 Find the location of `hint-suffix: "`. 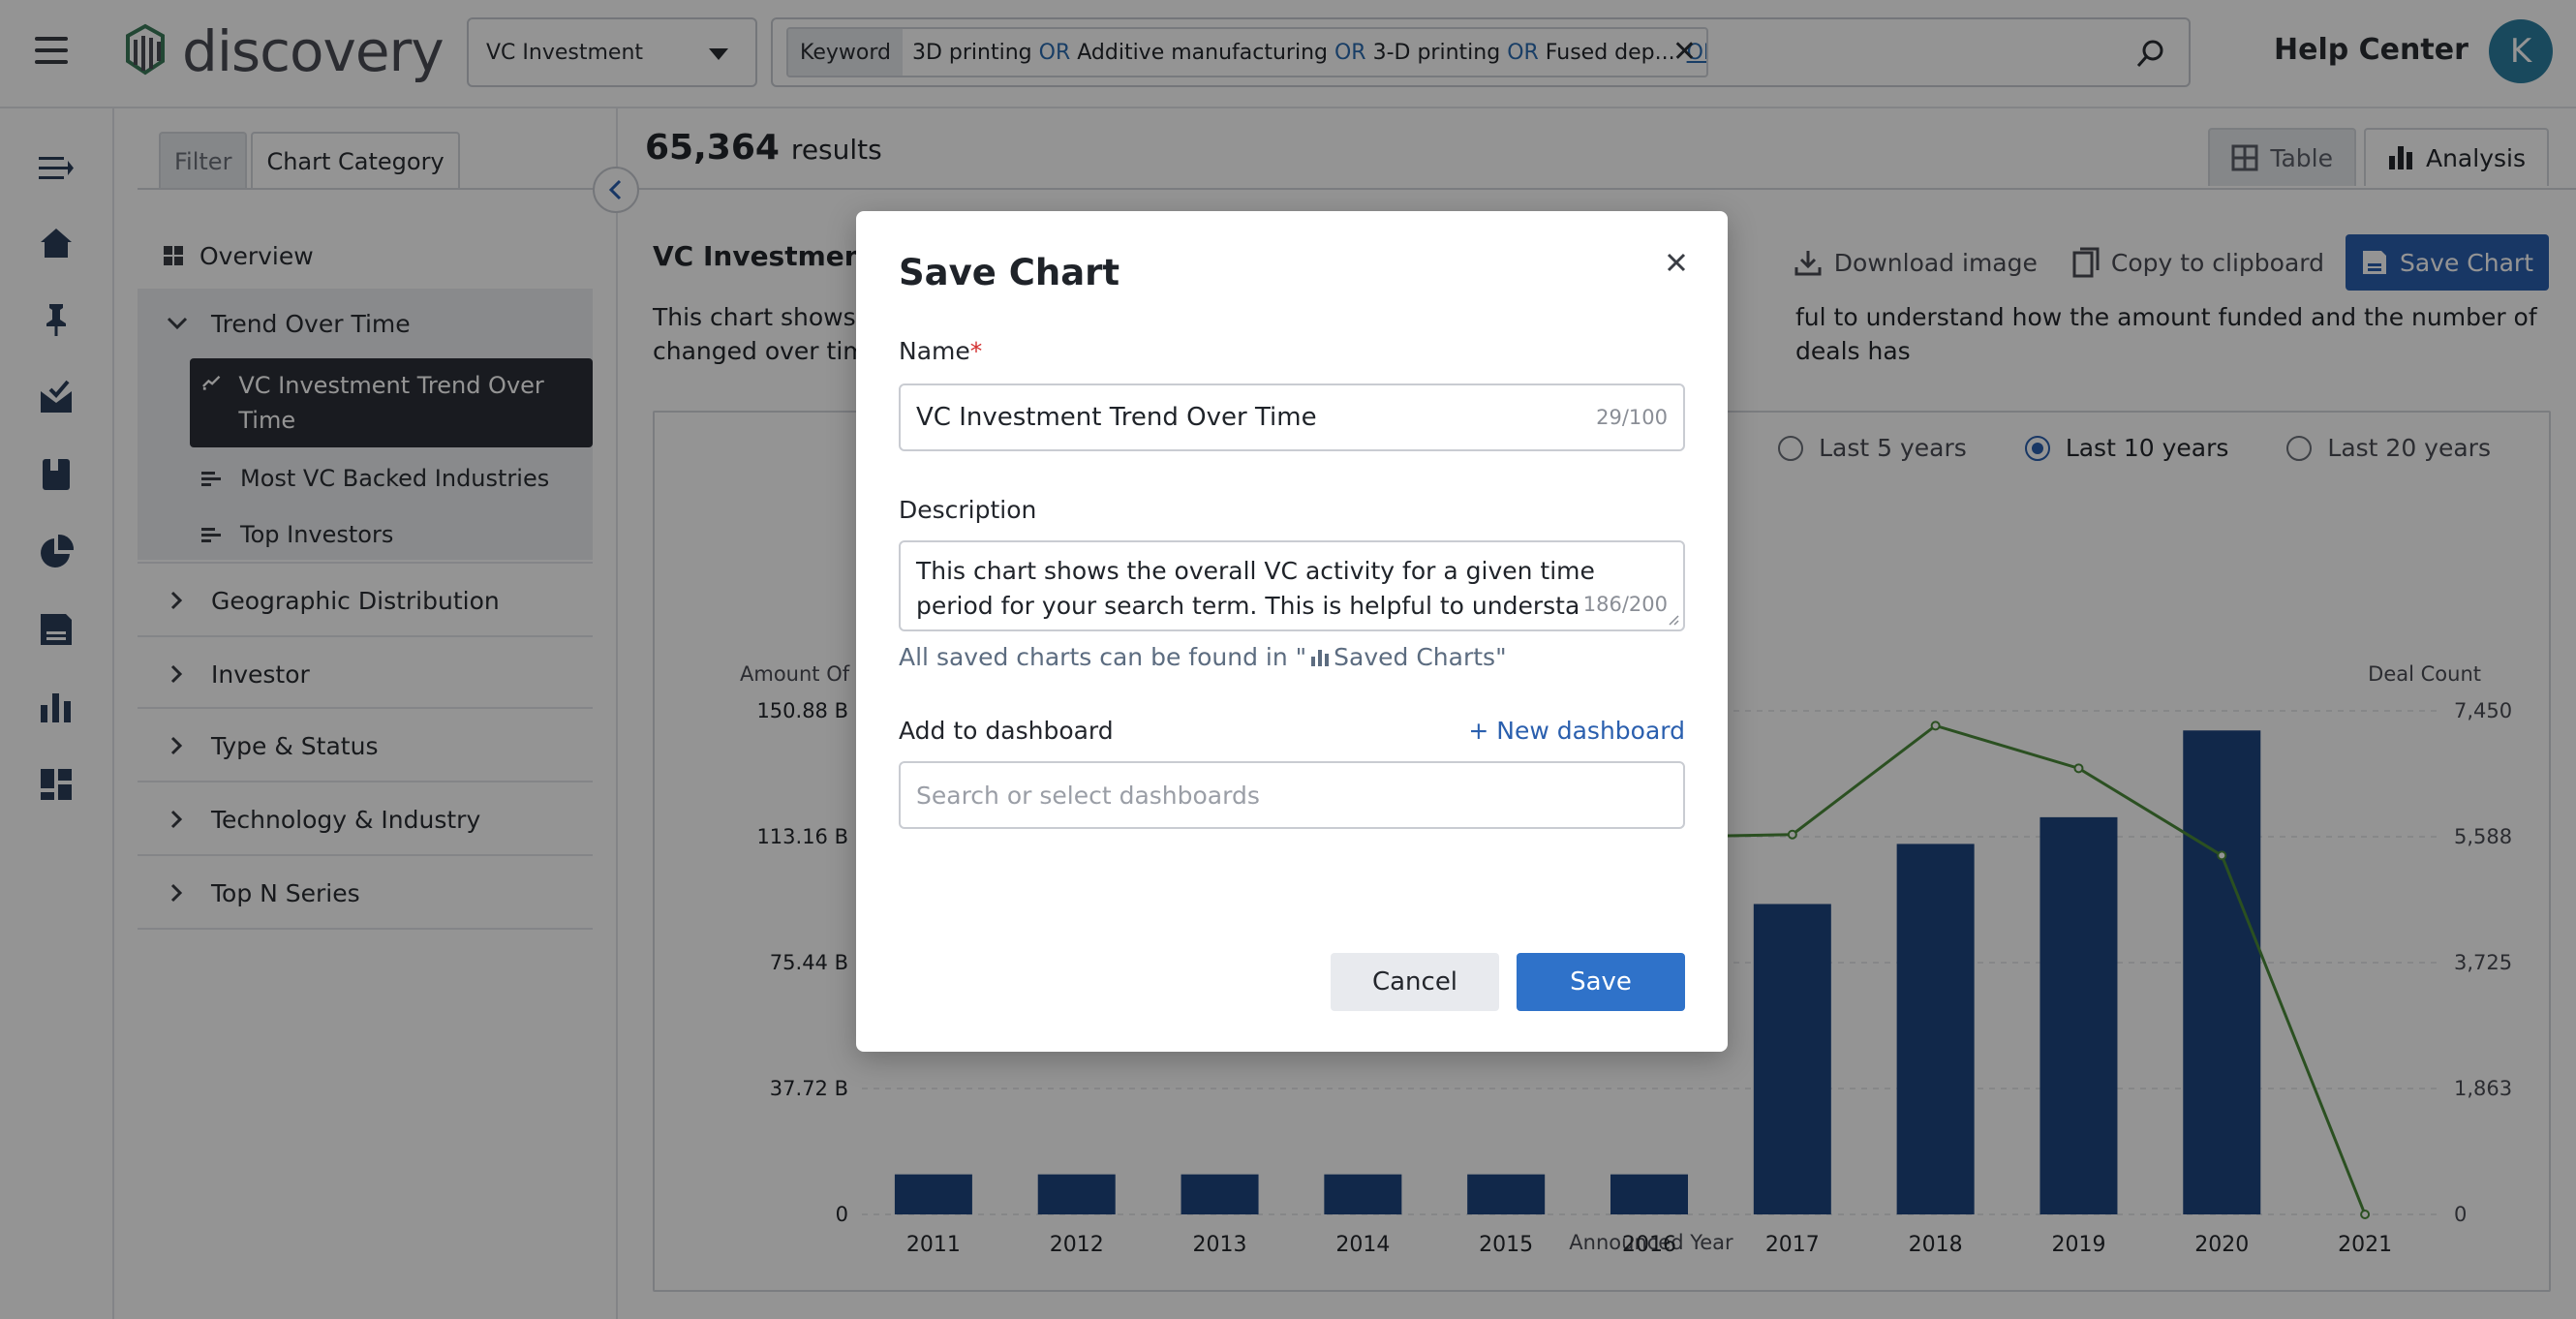

hint-suffix: " is located at coordinates (1501, 657).